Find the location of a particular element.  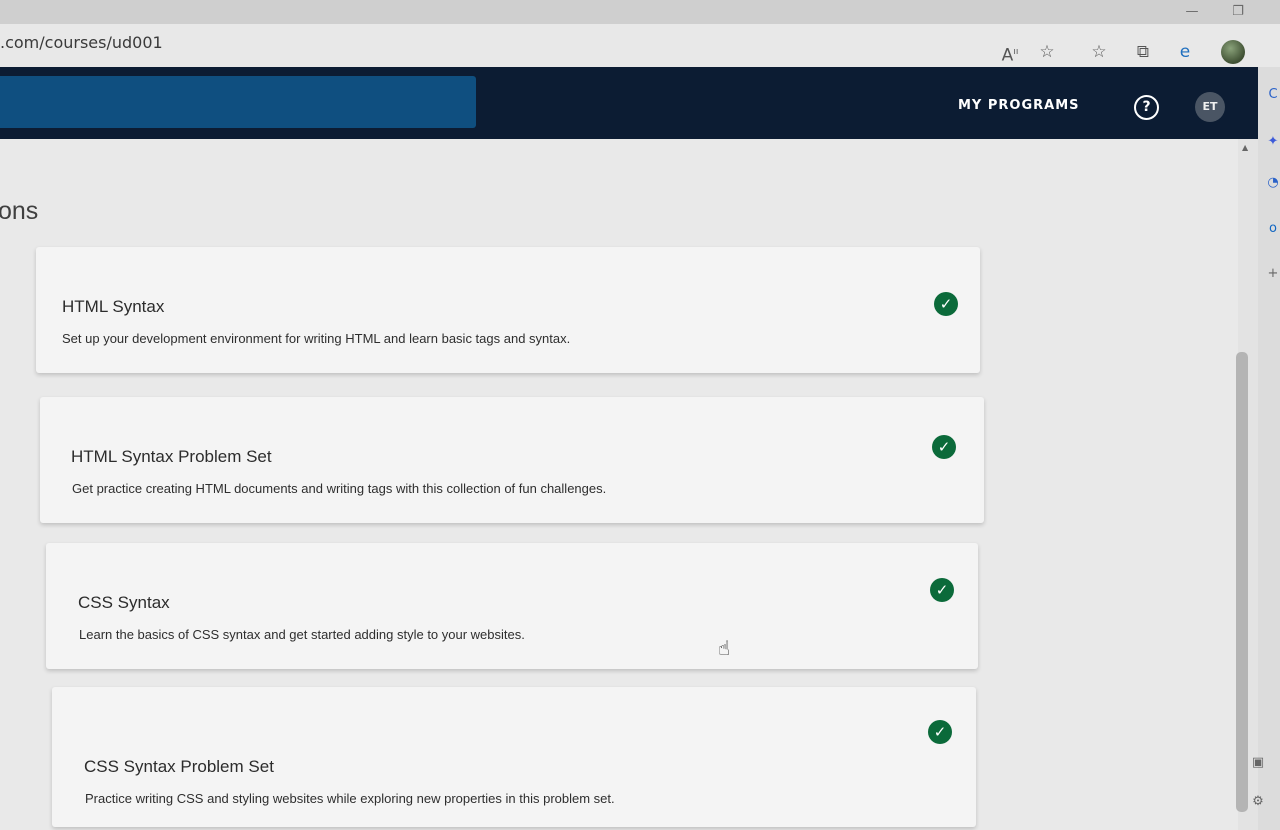

window-titlebar: — ❐ is located at coordinates (640, 12).